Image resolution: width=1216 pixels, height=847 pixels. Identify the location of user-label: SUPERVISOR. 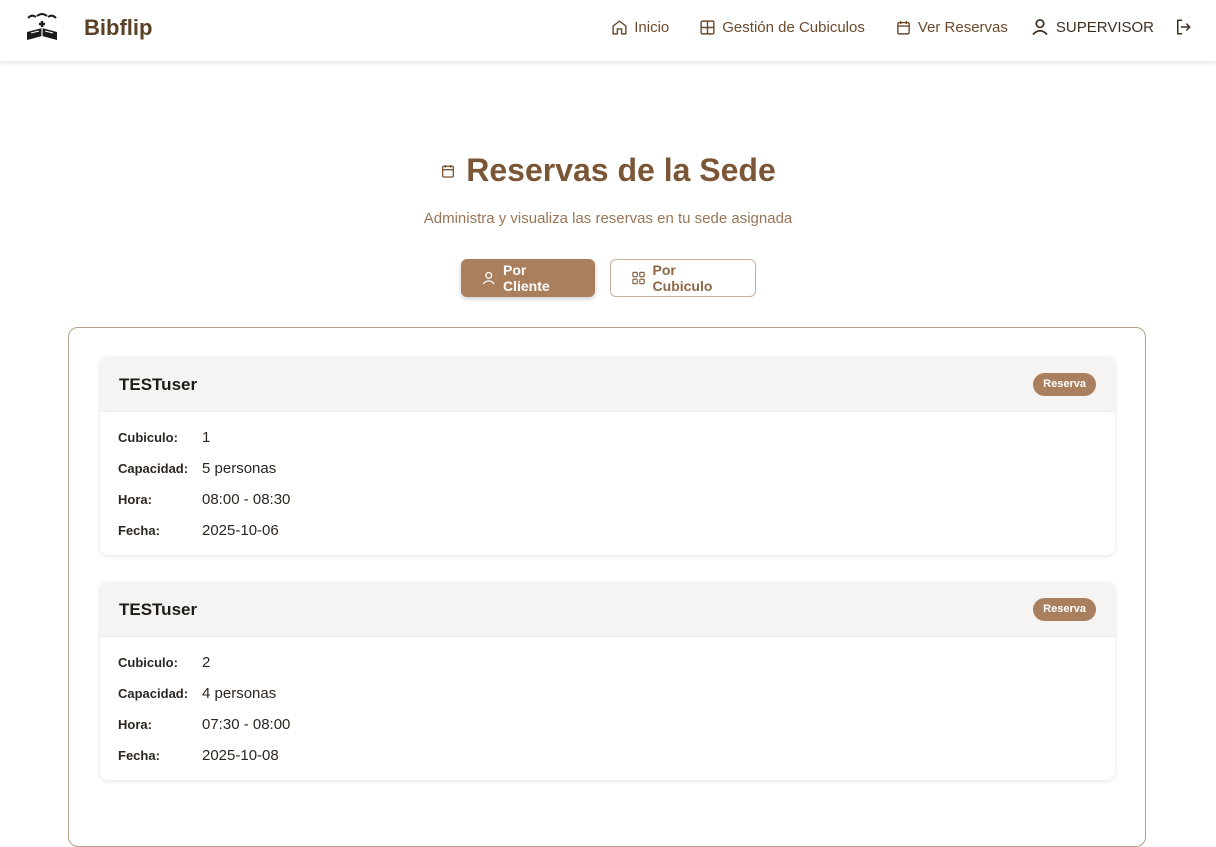
(1104, 27).